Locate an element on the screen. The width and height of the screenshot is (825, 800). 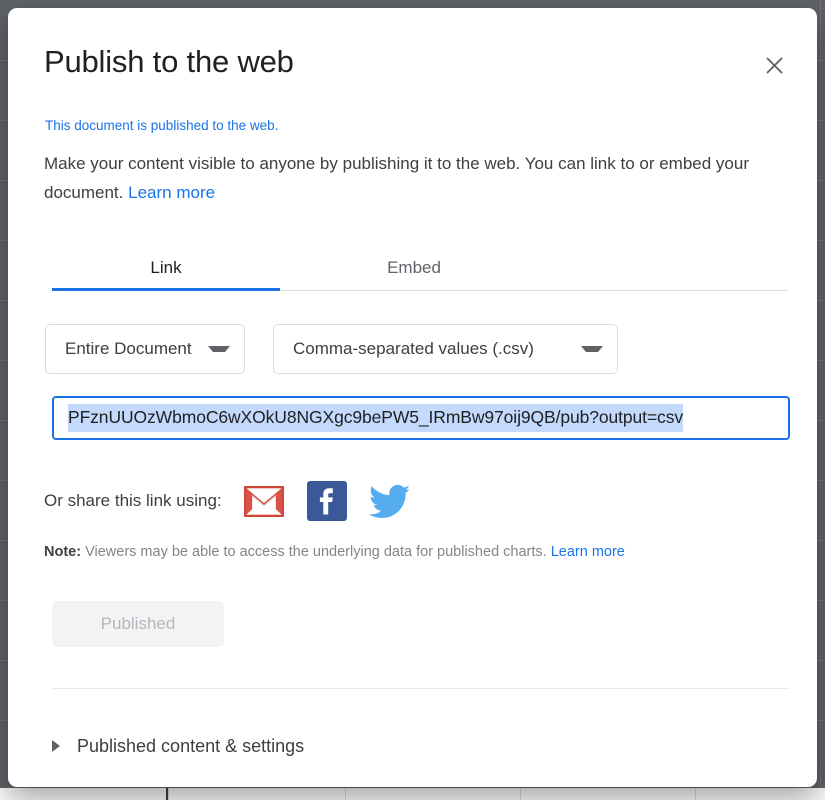
spreadsheet-cell-cursor is located at coordinates (167, 794).